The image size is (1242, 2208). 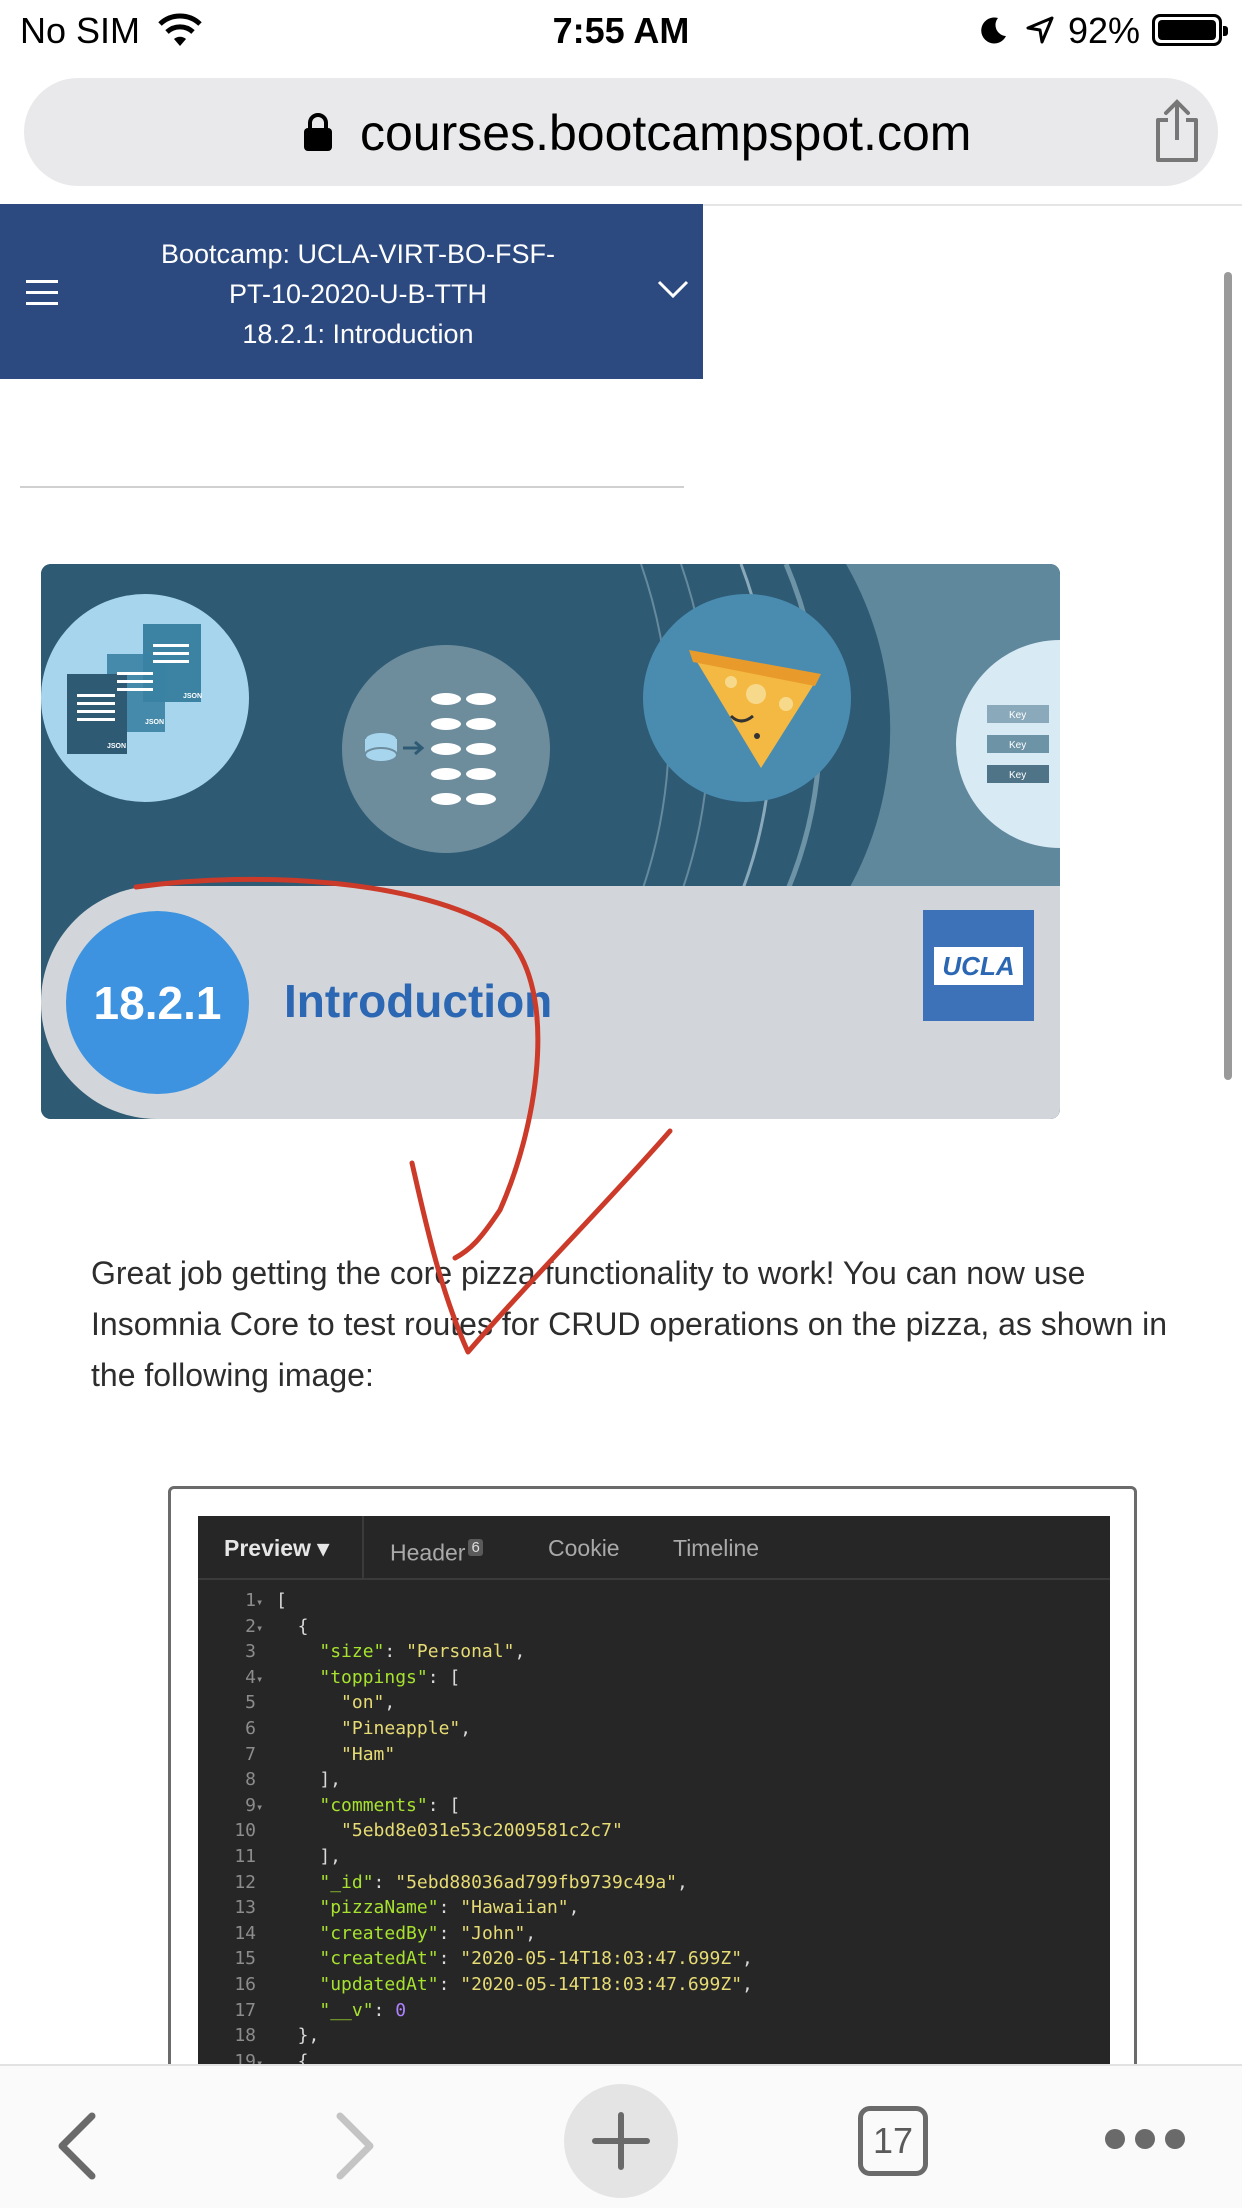 What do you see at coordinates (716, 1548) in the screenshot?
I see `tab-timeline: Timeline` at bounding box center [716, 1548].